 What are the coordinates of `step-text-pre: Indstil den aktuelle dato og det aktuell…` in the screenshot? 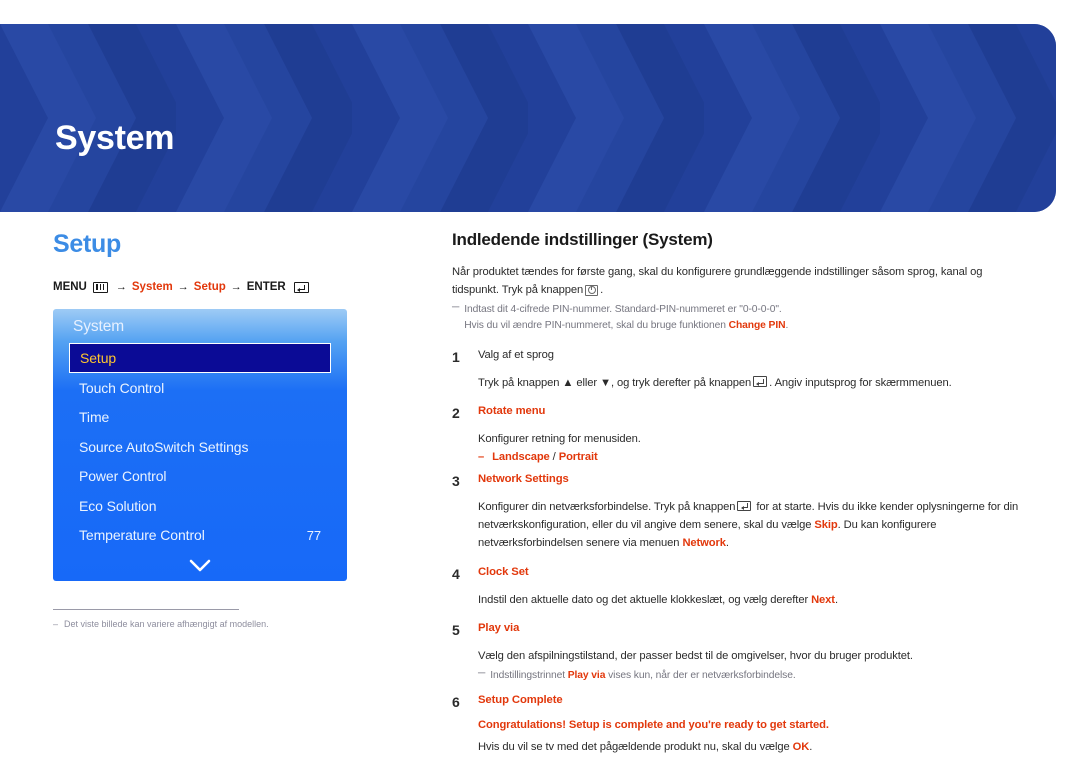 It's located at (645, 599).